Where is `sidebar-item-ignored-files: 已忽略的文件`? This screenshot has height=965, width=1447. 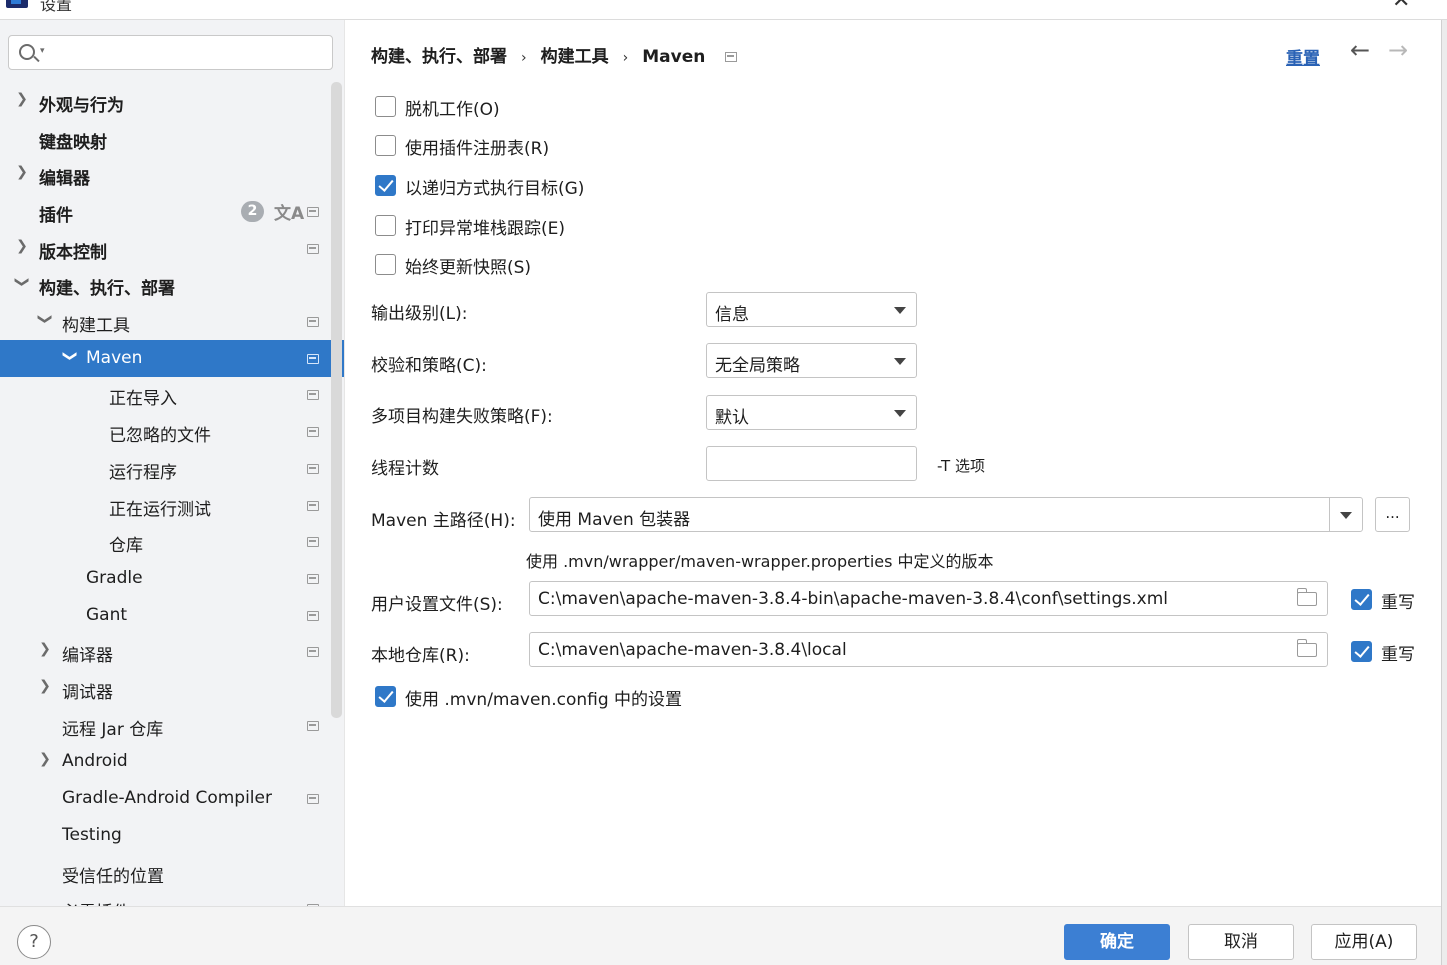
sidebar-item-ignored-files: 已忽略的文件 is located at coordinates (172, 431).